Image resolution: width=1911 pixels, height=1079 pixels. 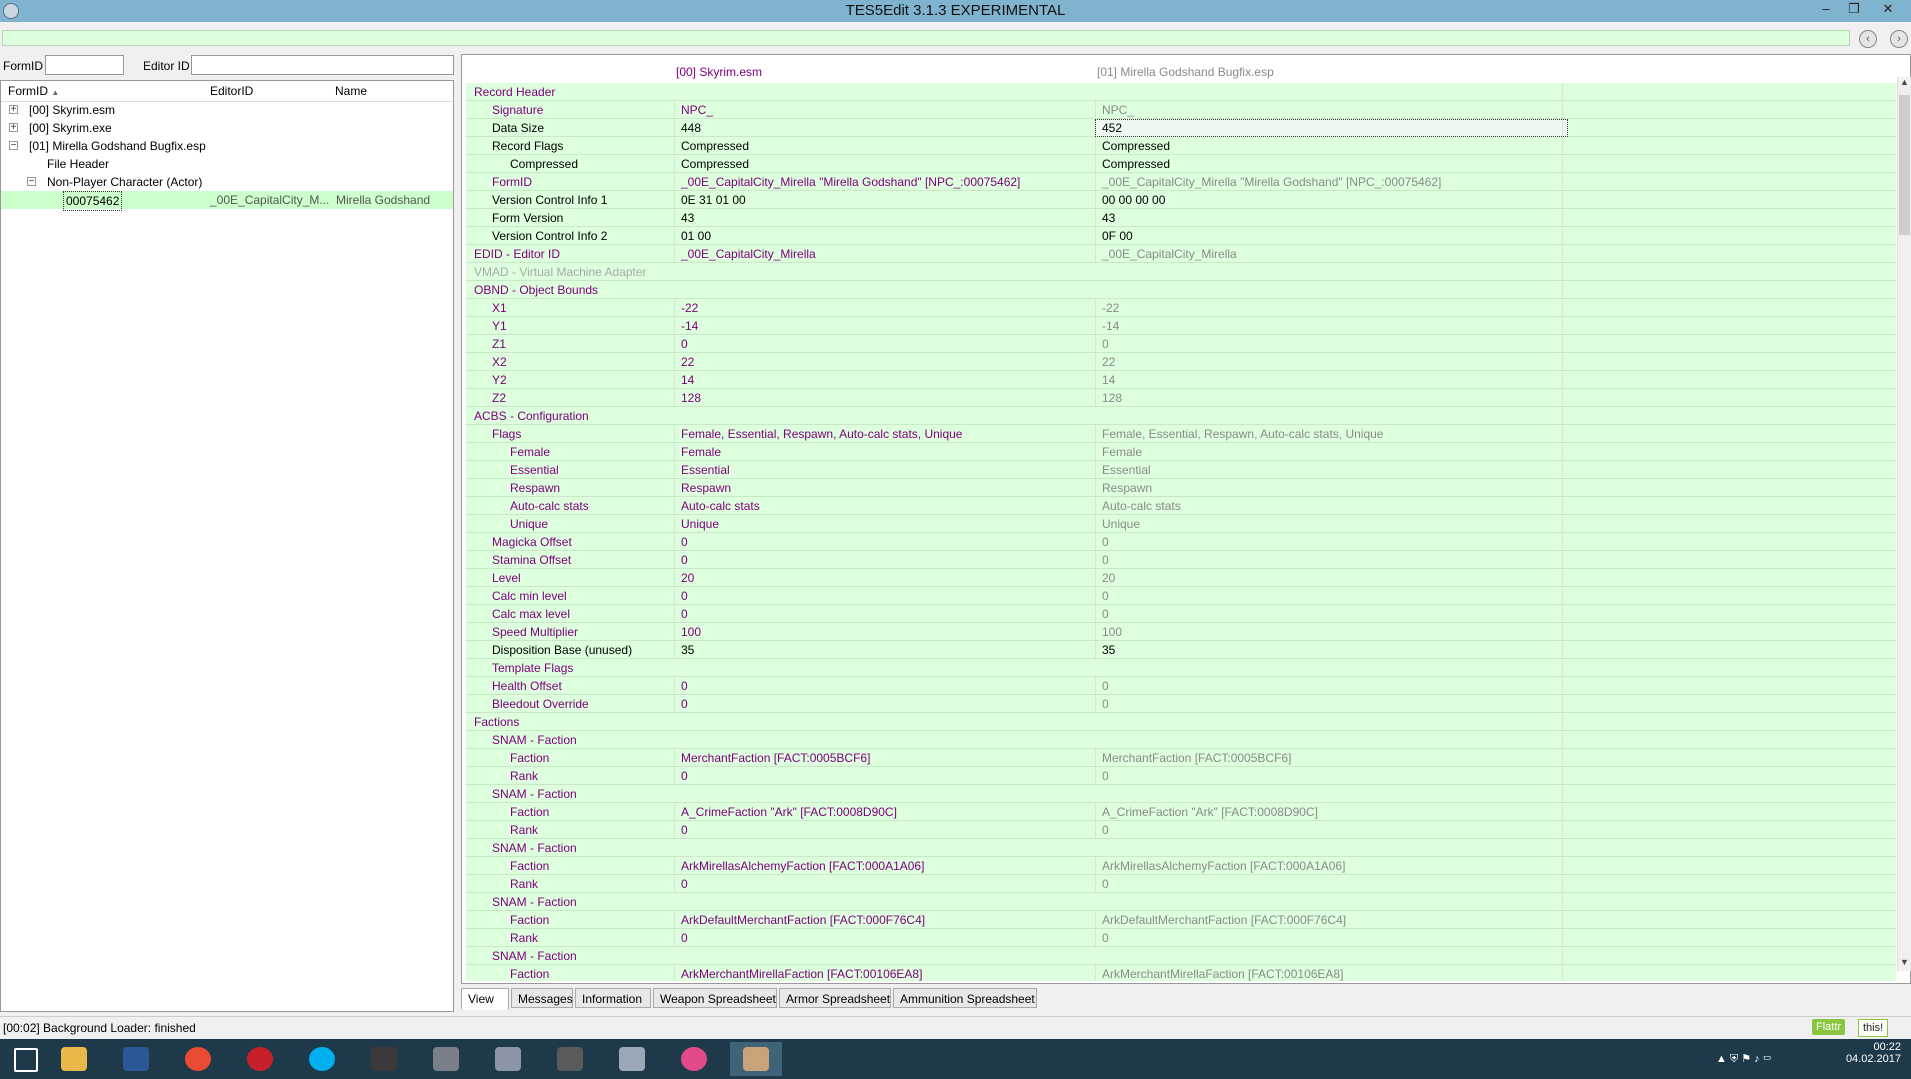 I want to click on system-clock: 00:22 04.02.2017, so click(x=1873, y=1053).